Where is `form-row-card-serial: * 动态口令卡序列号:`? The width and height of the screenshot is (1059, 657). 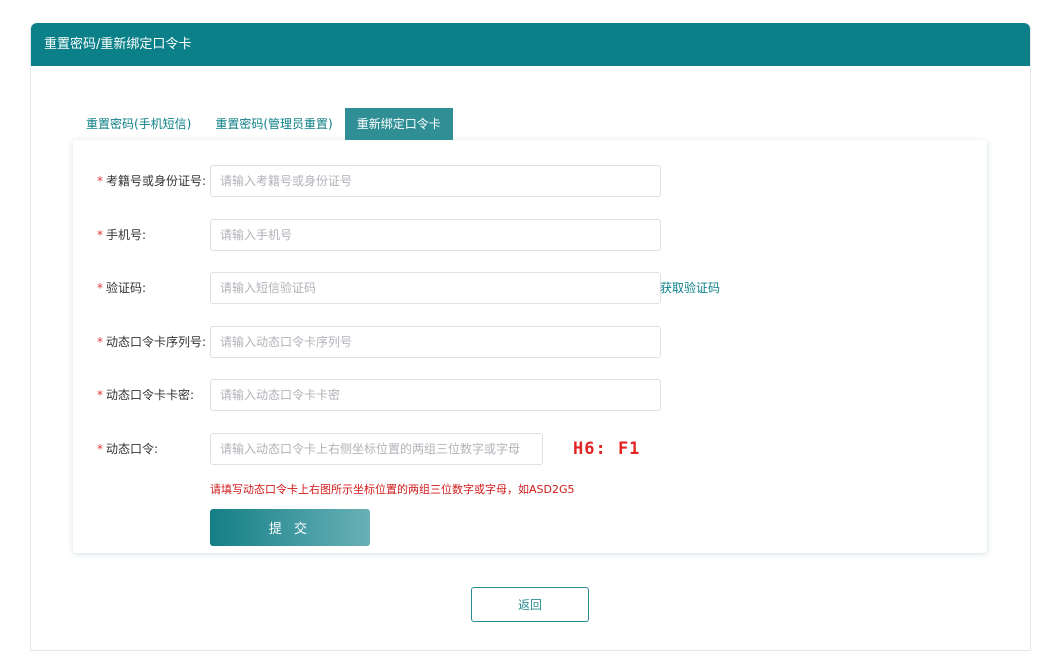 form-row-card-serial: * 动态口令卡序列号: is located at coordinates (530, 342).